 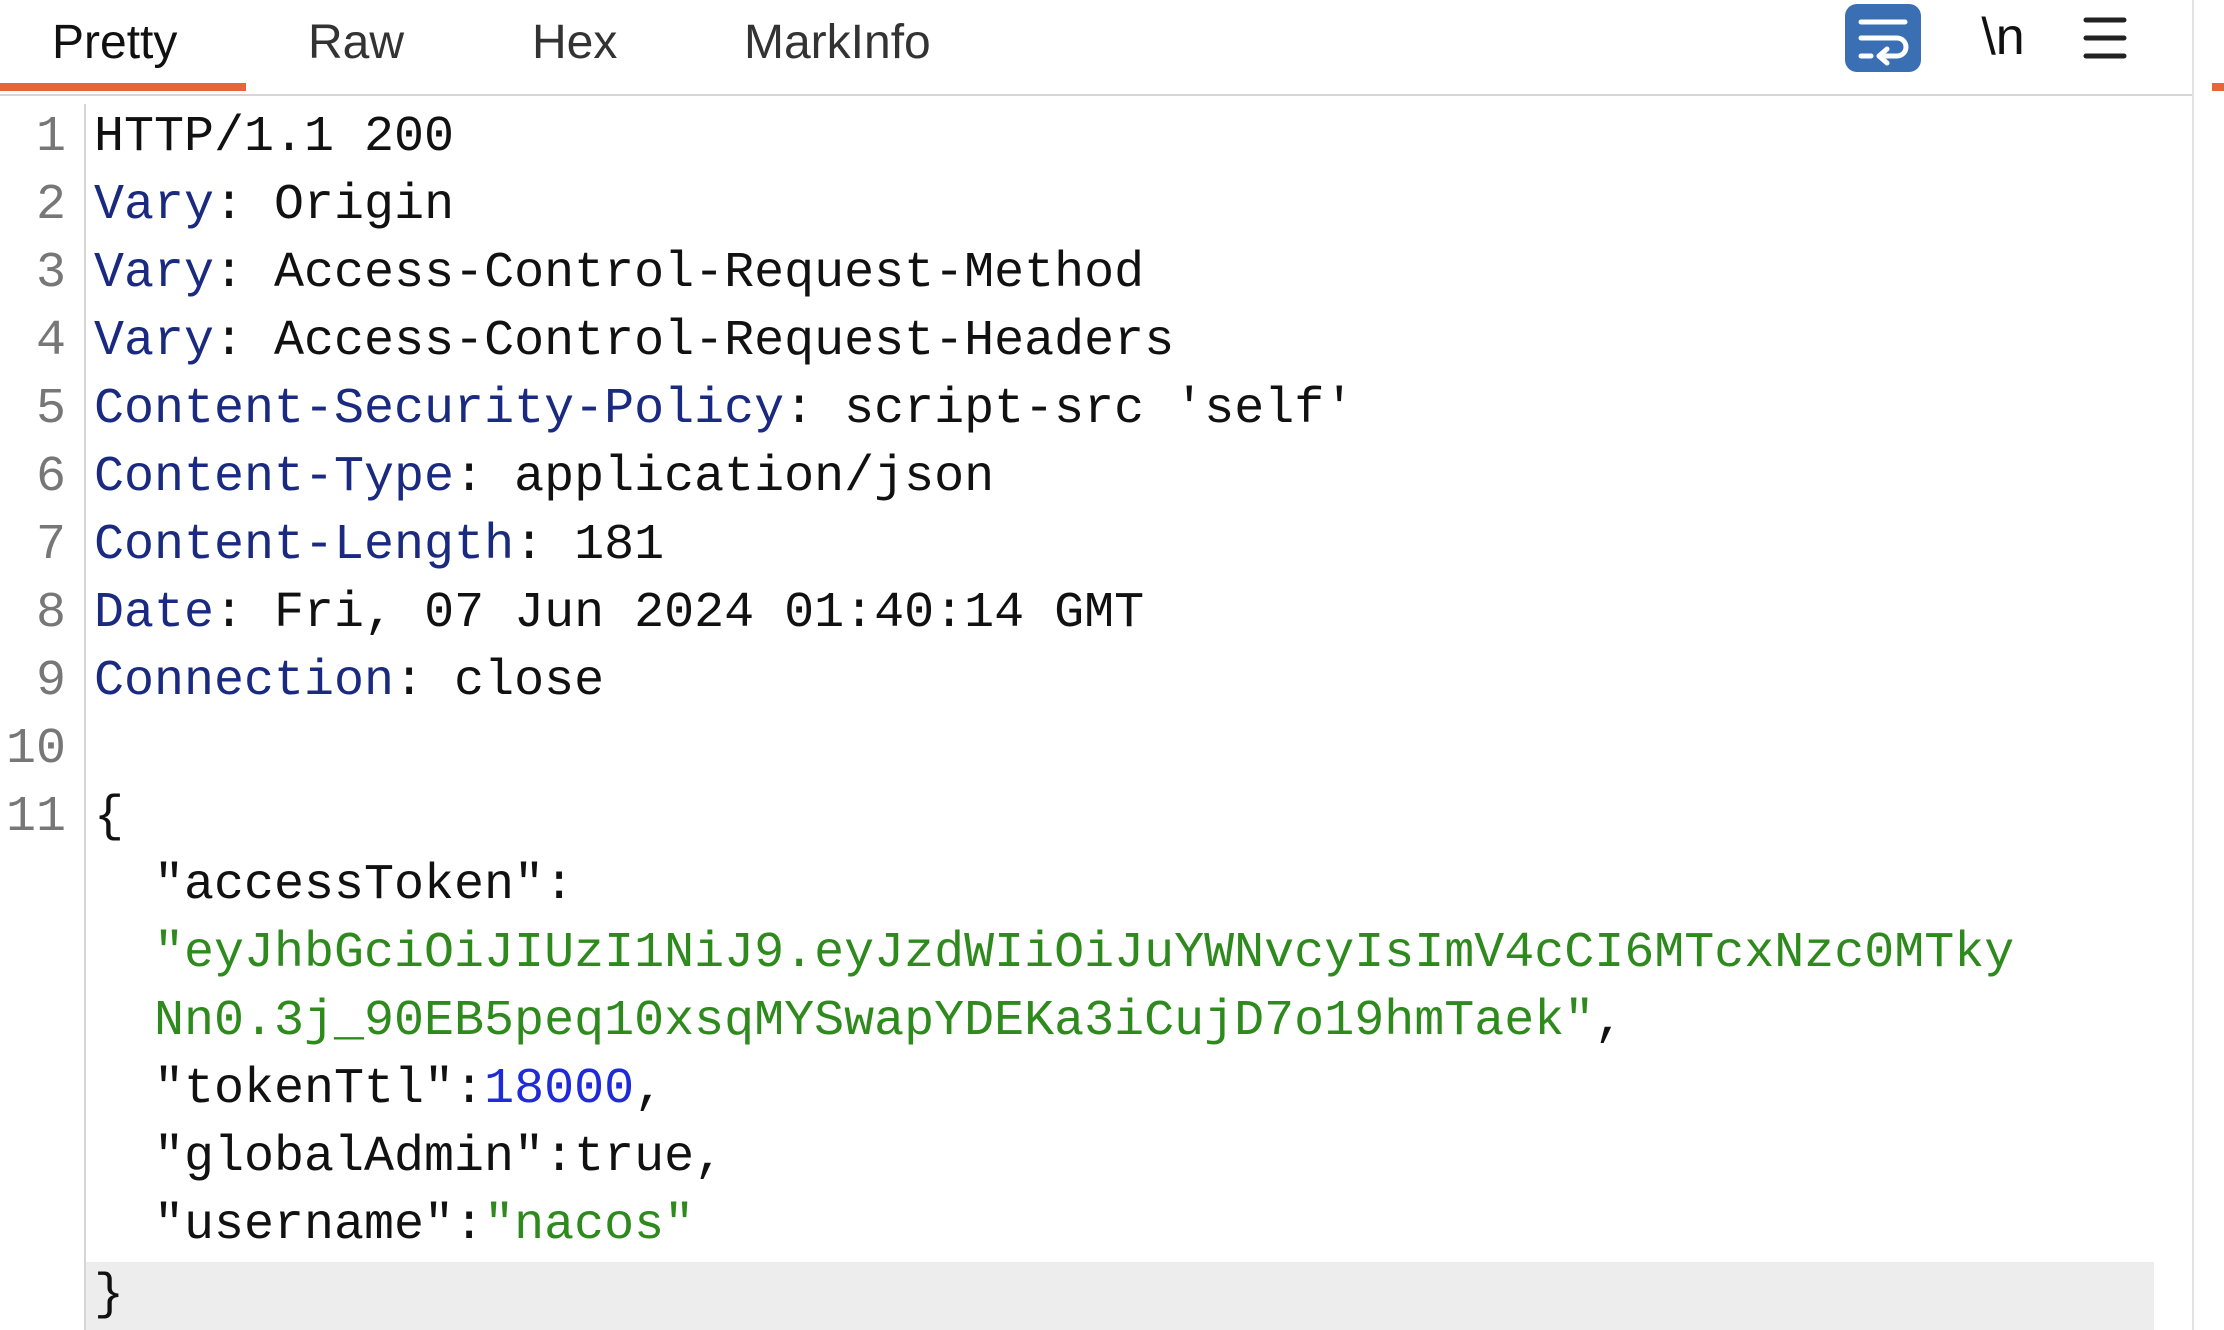 I want to click on hamburger-menu-button, so click(x=2105, y=38).